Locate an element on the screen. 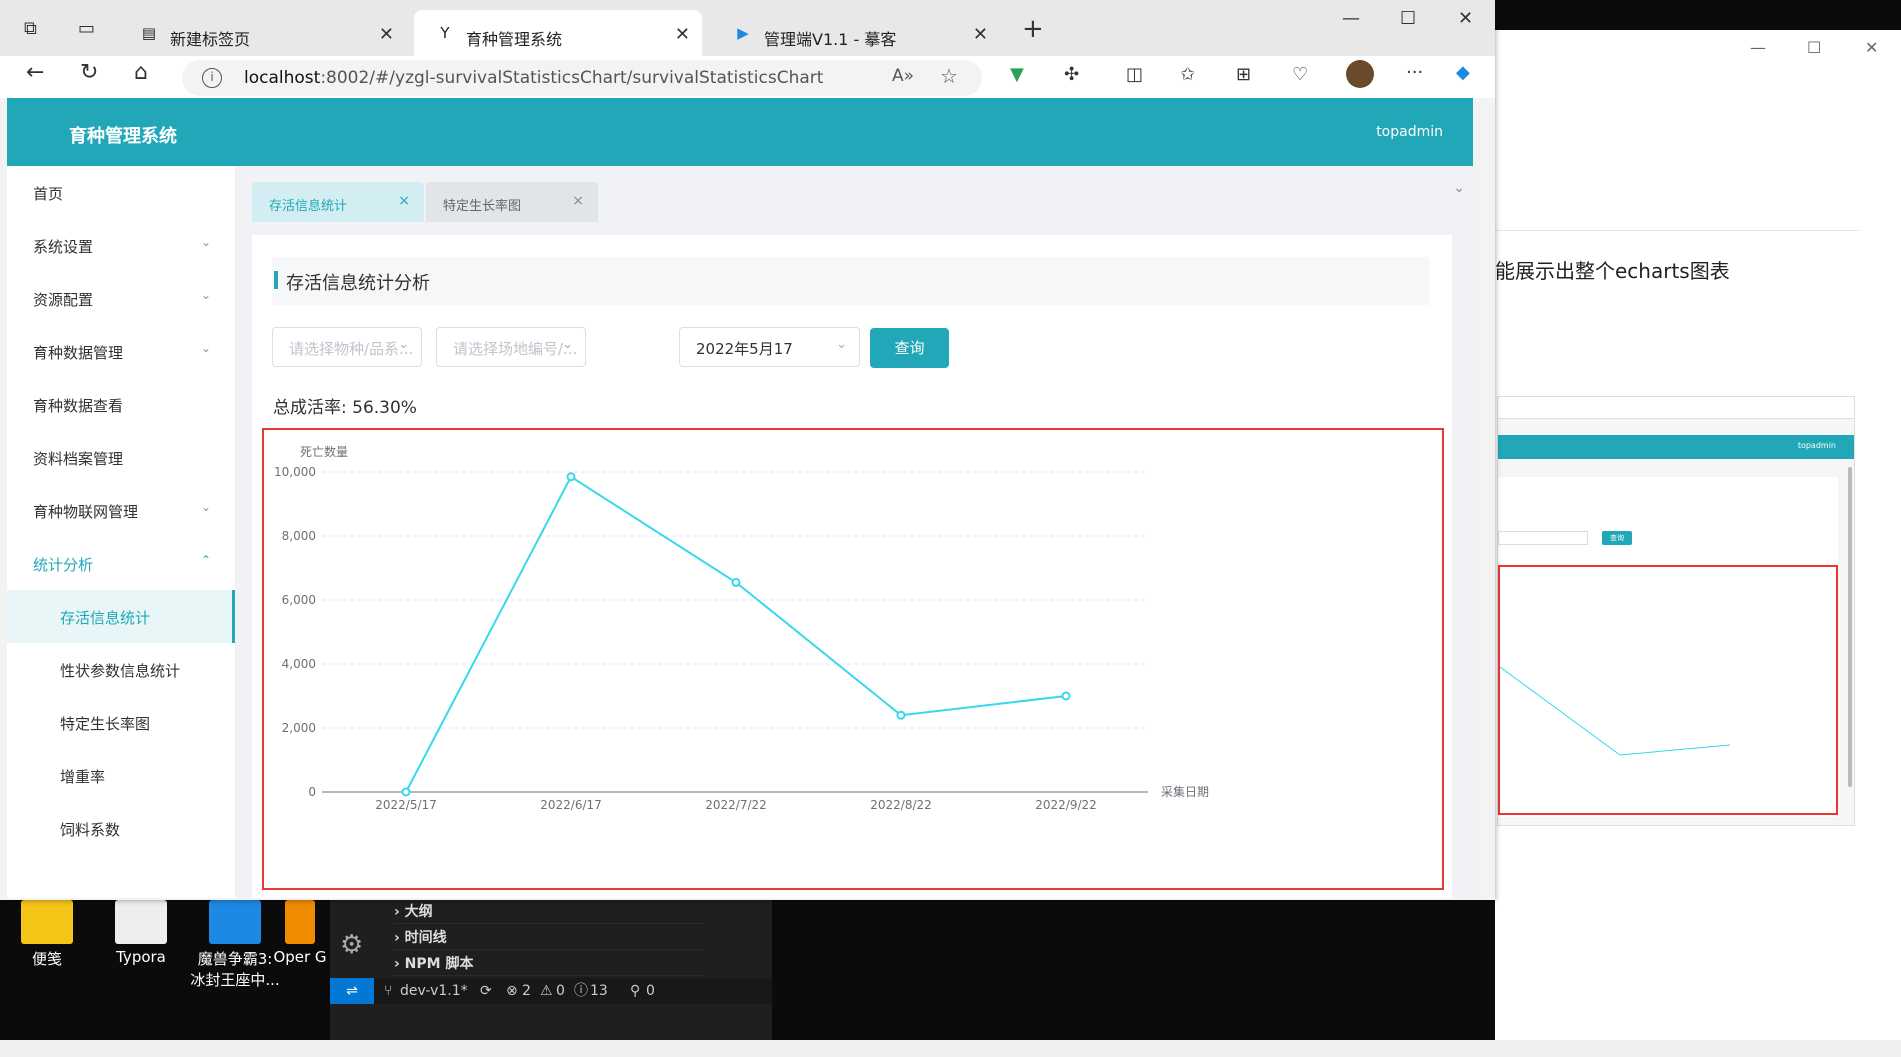  home-icon: ⌂ is located at coordinates (141, 72).